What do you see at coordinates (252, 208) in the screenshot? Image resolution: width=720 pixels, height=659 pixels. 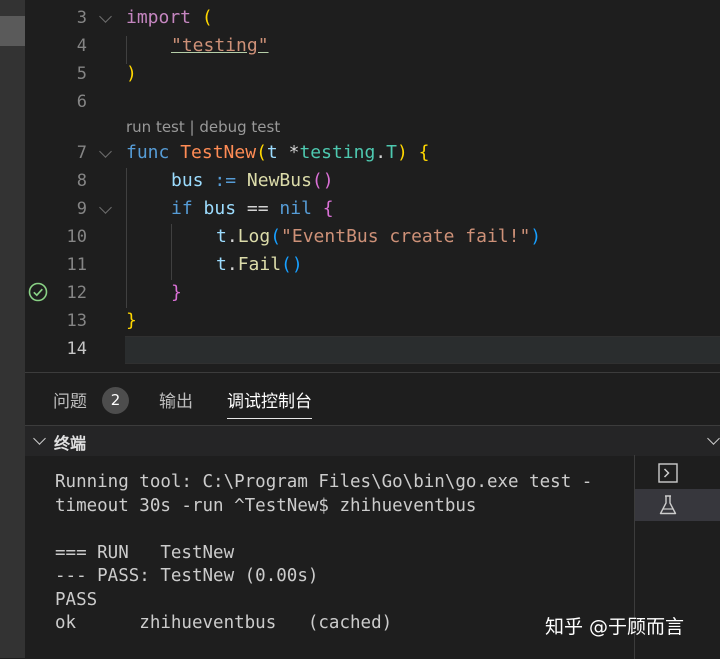 I see `code-text: if bus == nil {` at bounding box center [252, 208].